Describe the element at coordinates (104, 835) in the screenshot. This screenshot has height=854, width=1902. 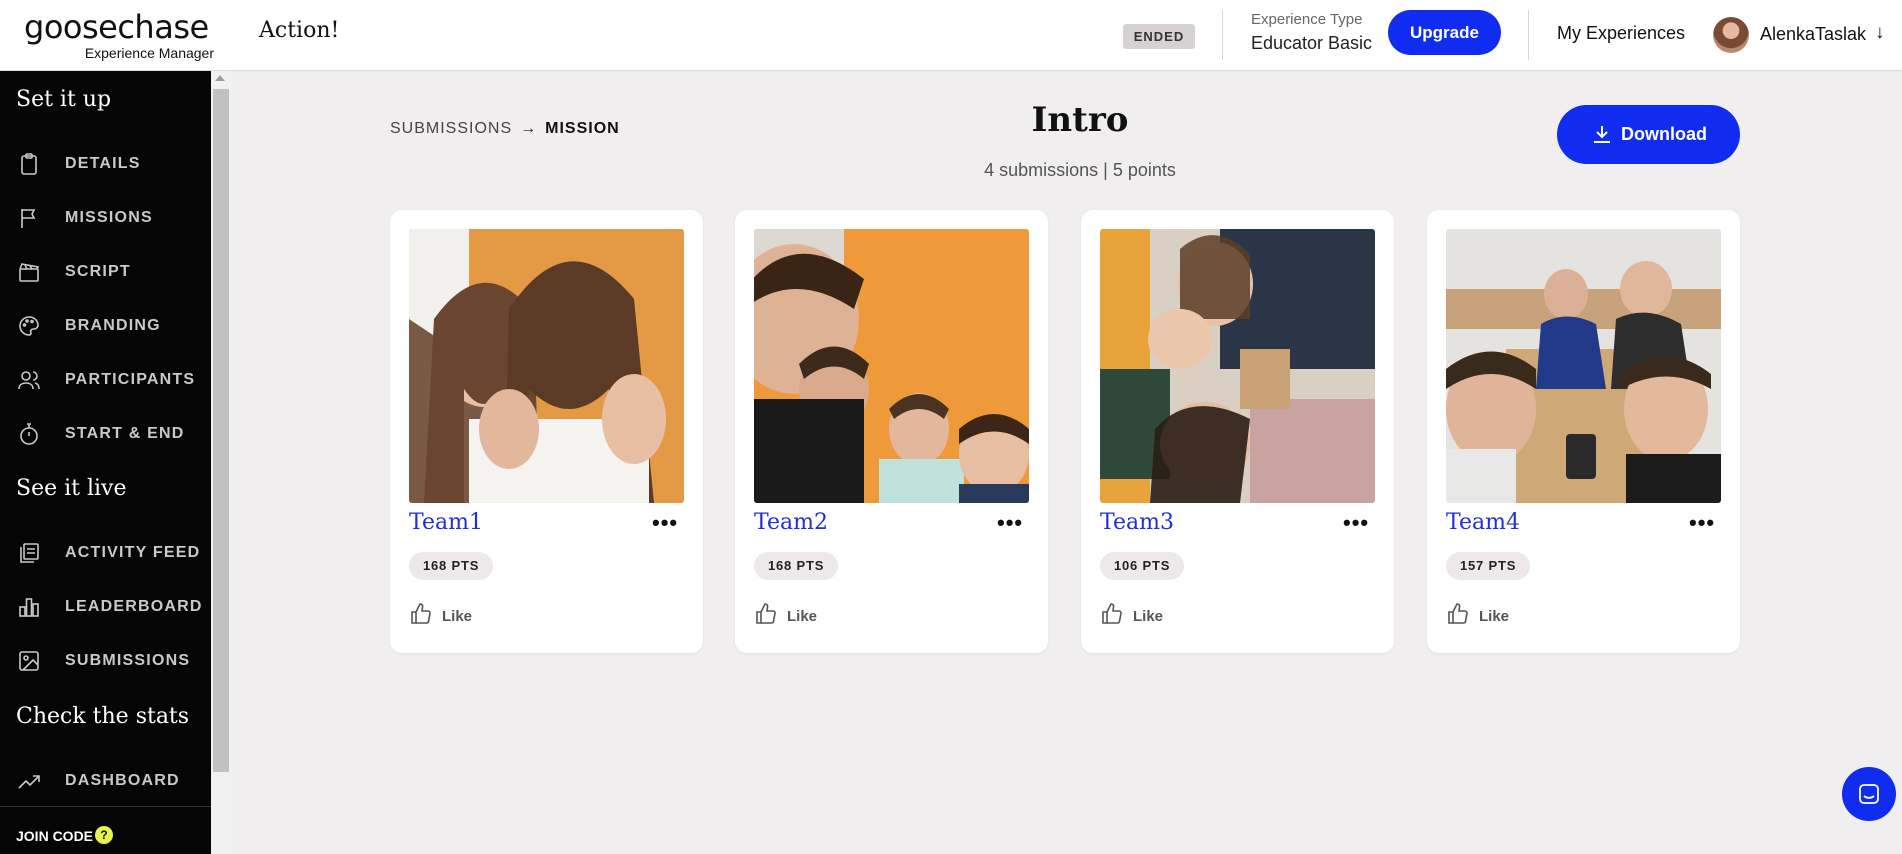
I see `help-icon: ?` at that location.